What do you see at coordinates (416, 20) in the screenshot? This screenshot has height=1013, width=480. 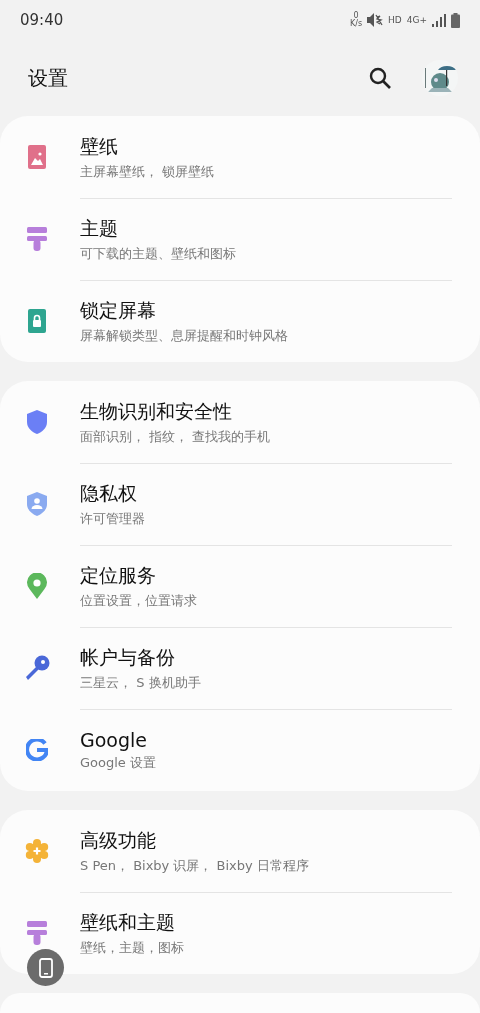 I see `network-type: 4G+` at bounding box center [416, 20].